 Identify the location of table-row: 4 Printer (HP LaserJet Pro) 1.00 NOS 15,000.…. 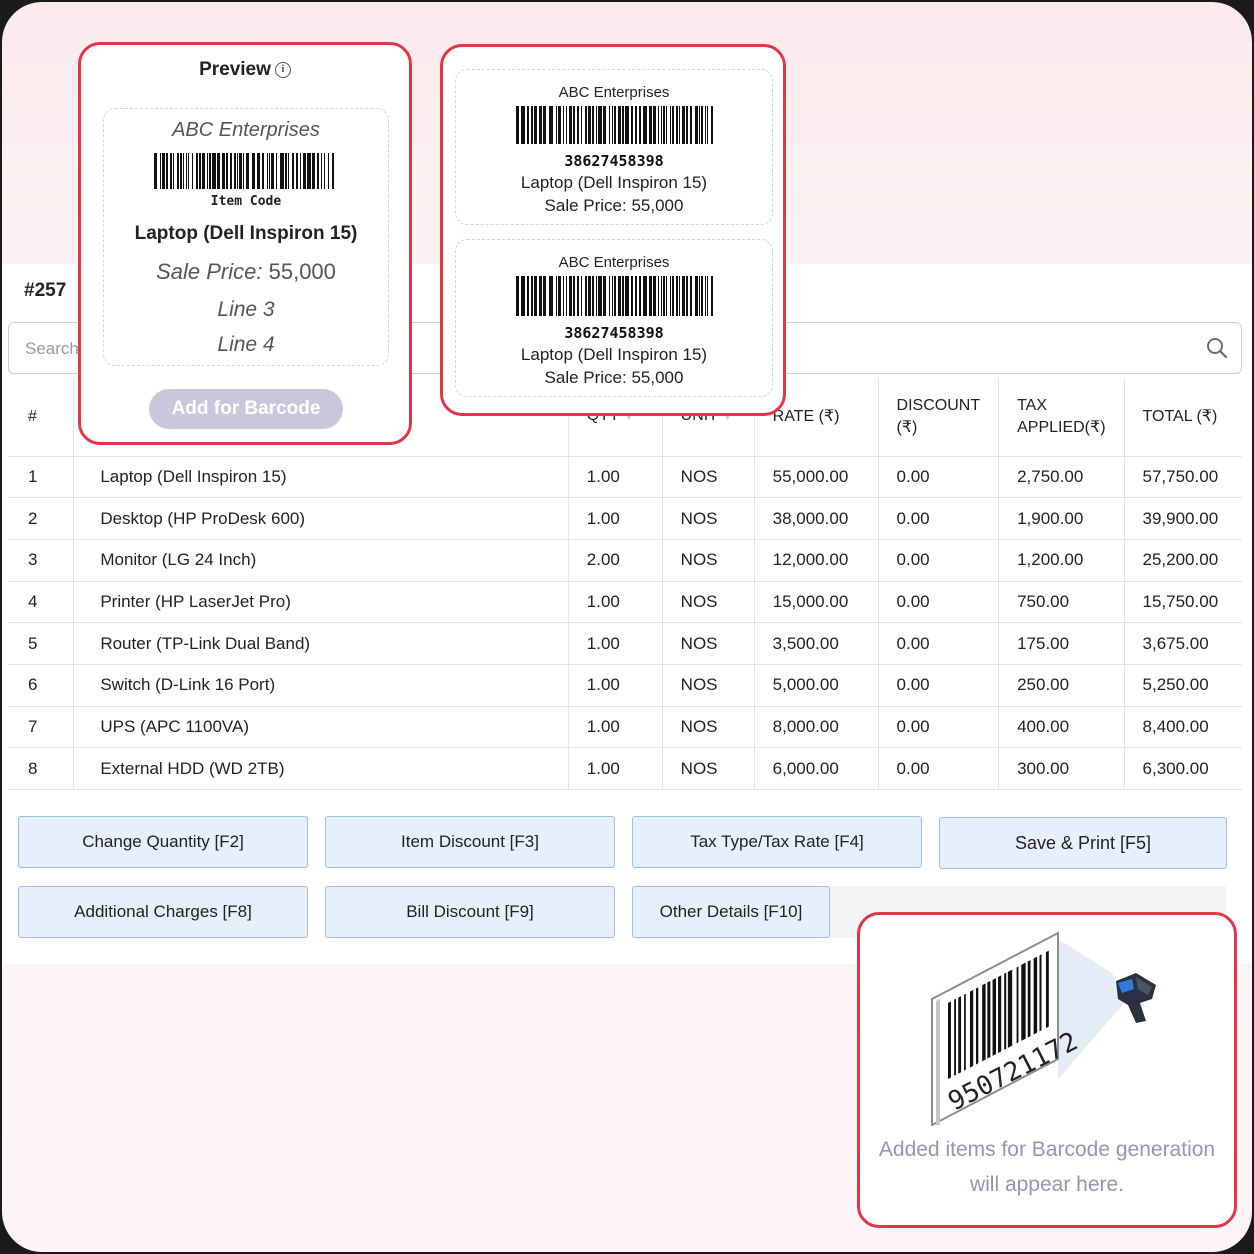
(625, 602).